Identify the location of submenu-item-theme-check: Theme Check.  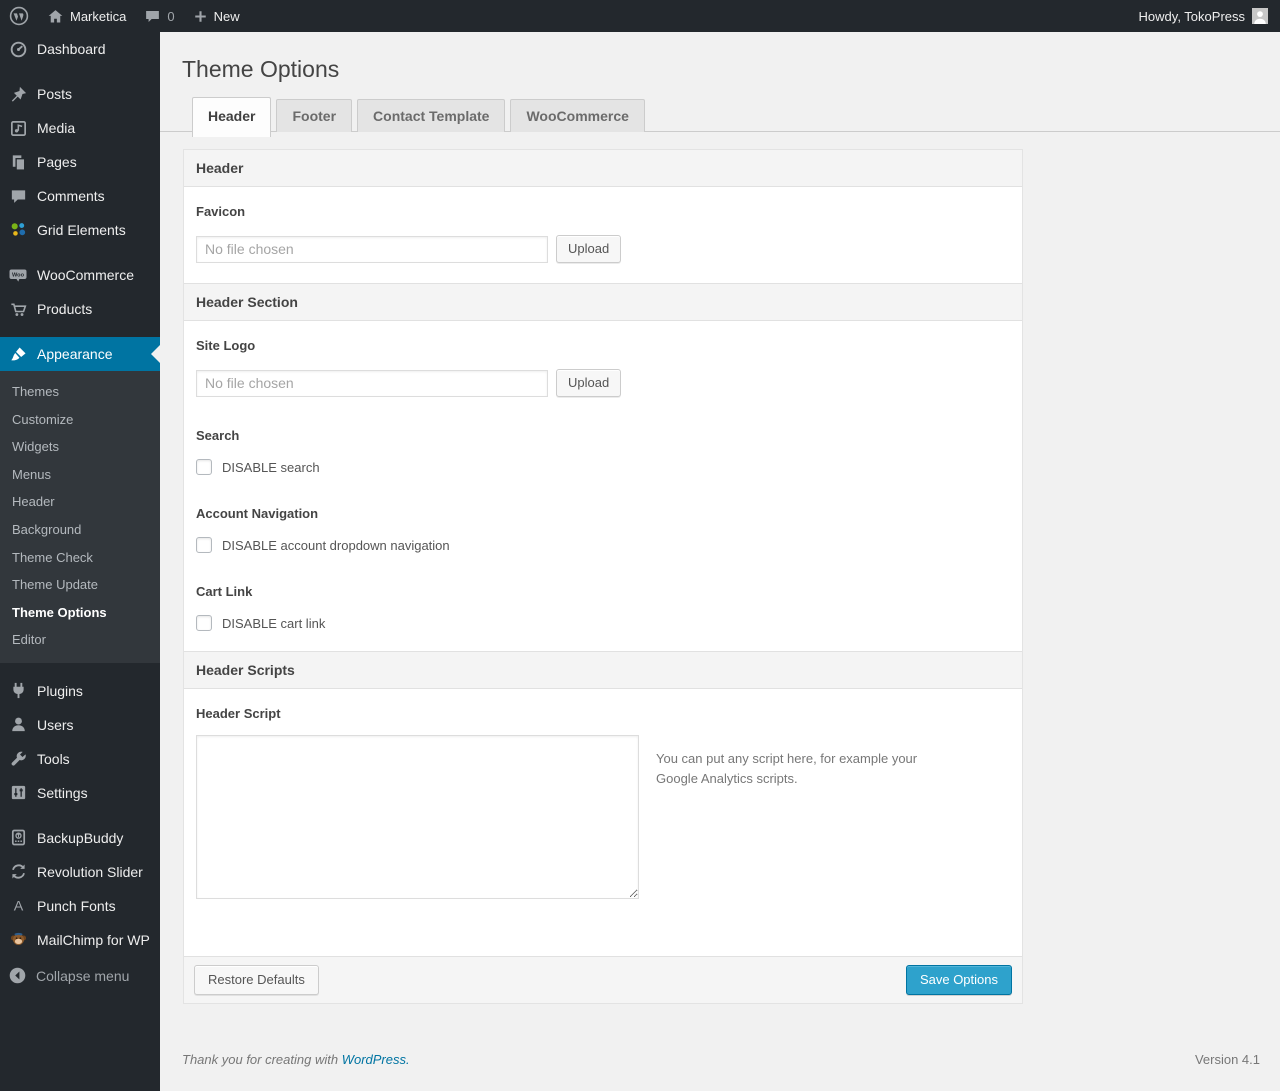
(80, 558).